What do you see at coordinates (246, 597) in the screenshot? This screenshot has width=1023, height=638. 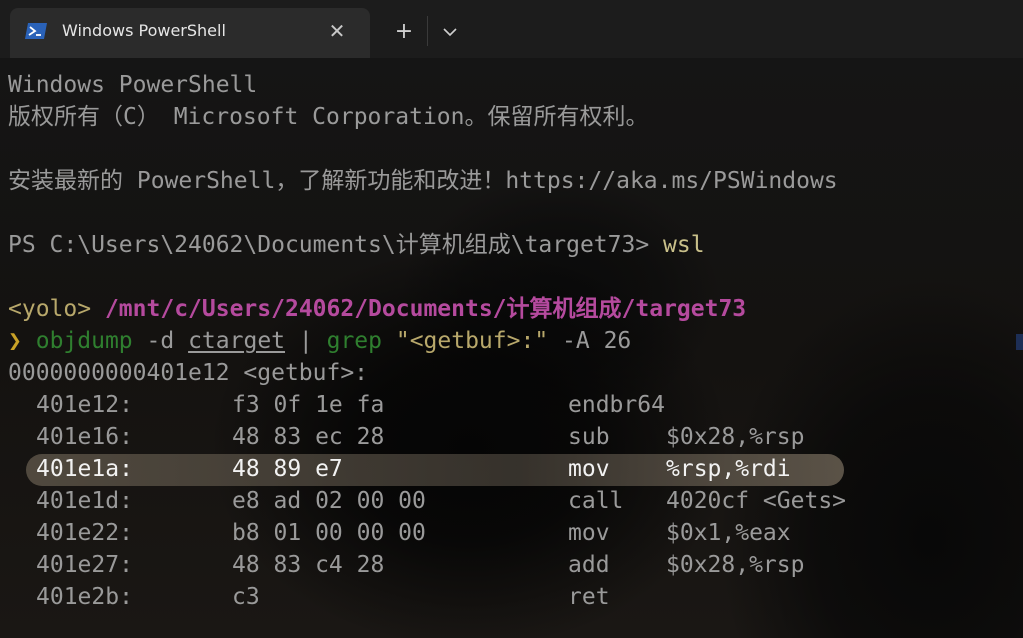 I see `disasm-bytes: c3` at bounding box center [246, 597].